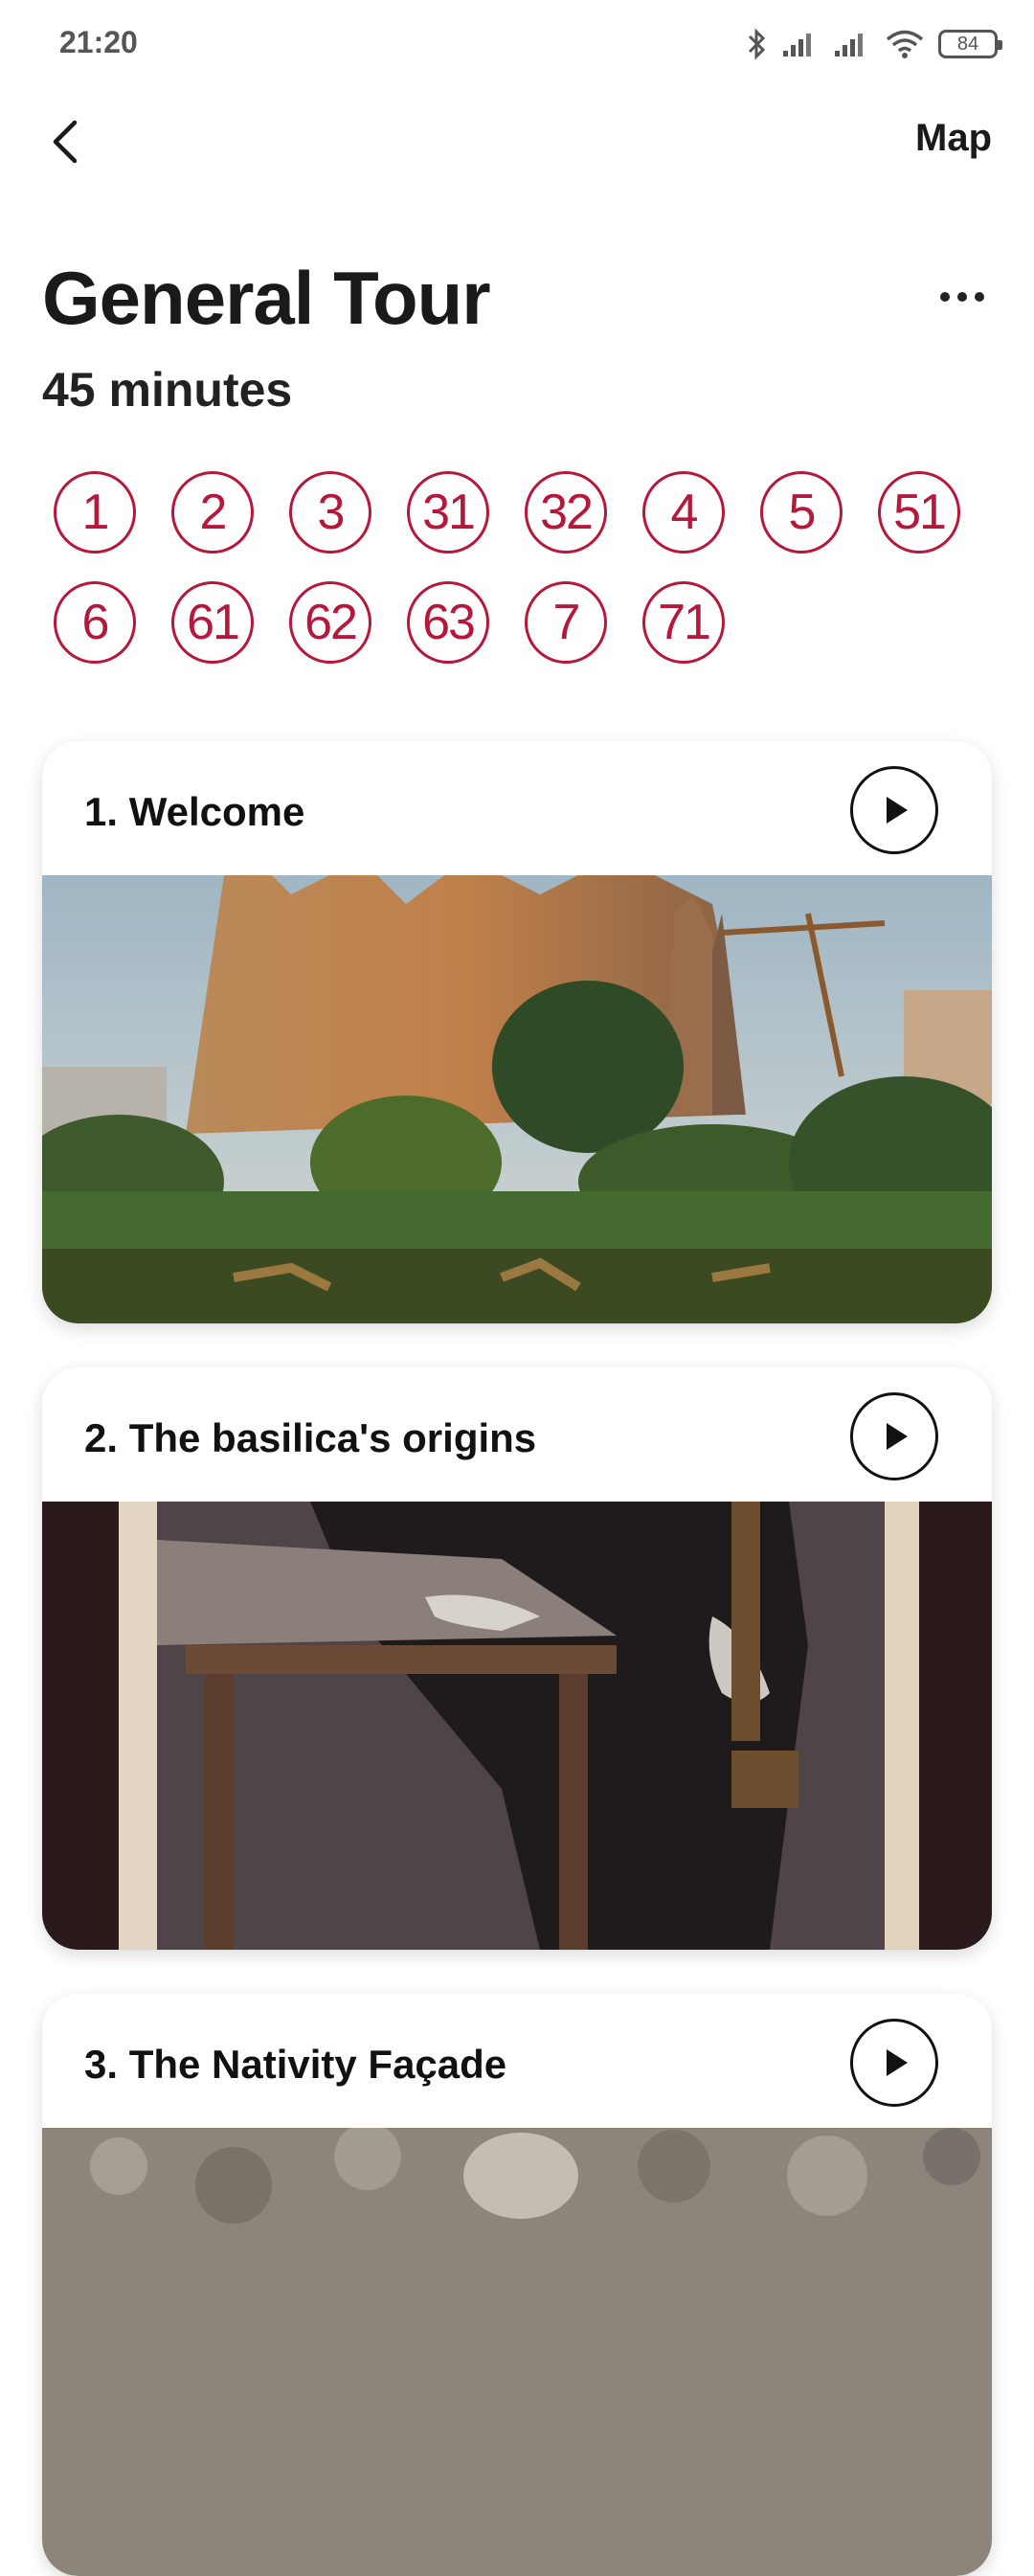  What do you see at coordinates (95, 512) in the screenshot?
I see `stop-chip: 1` at bounding box center [95, 512].